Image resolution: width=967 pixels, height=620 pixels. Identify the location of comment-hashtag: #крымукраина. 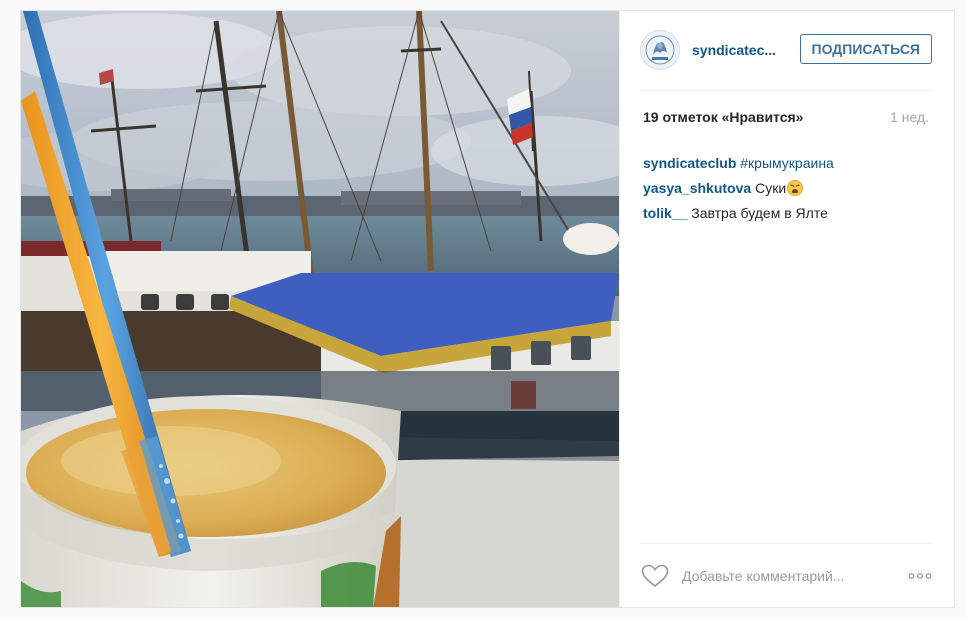
(787, 163).